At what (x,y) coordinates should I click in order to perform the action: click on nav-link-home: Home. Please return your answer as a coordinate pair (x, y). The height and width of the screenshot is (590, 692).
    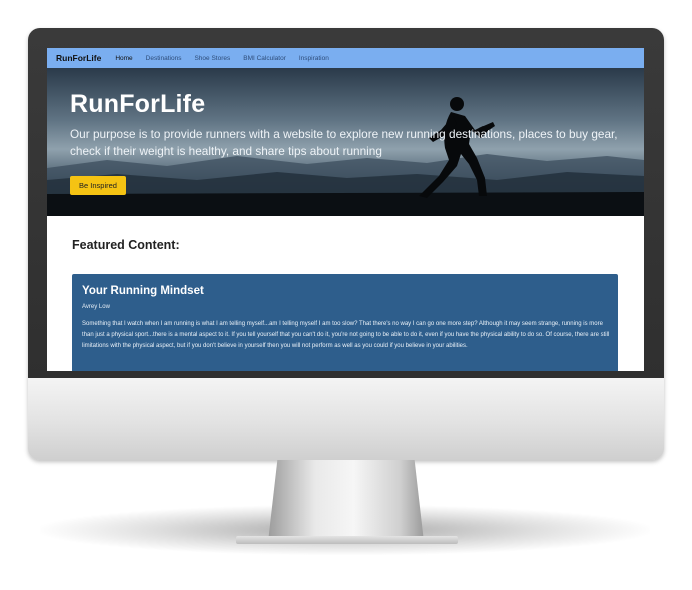
    Looking at the image, I should click on (123, 58).